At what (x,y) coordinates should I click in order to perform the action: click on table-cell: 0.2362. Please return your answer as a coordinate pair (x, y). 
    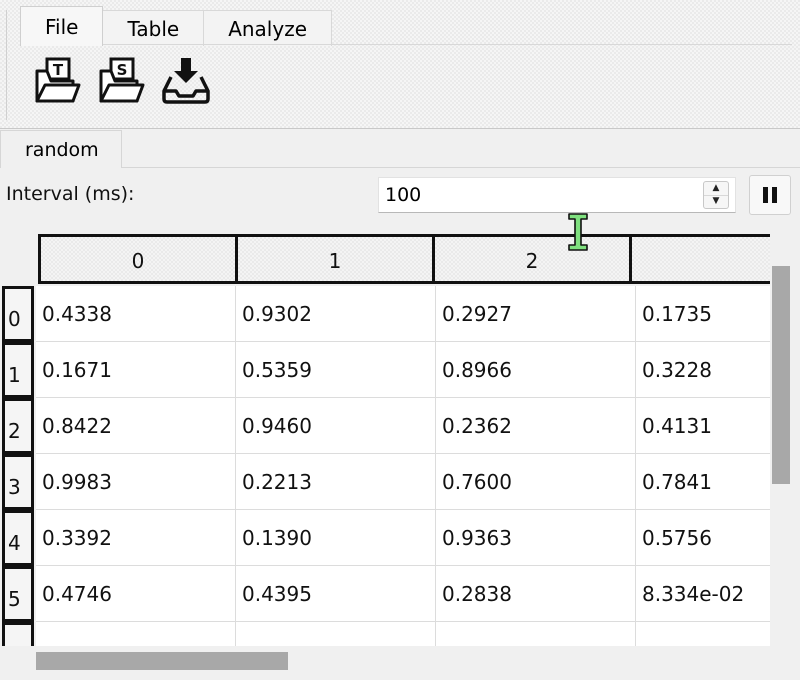
    Looking at the image, I should click on (536, 426).